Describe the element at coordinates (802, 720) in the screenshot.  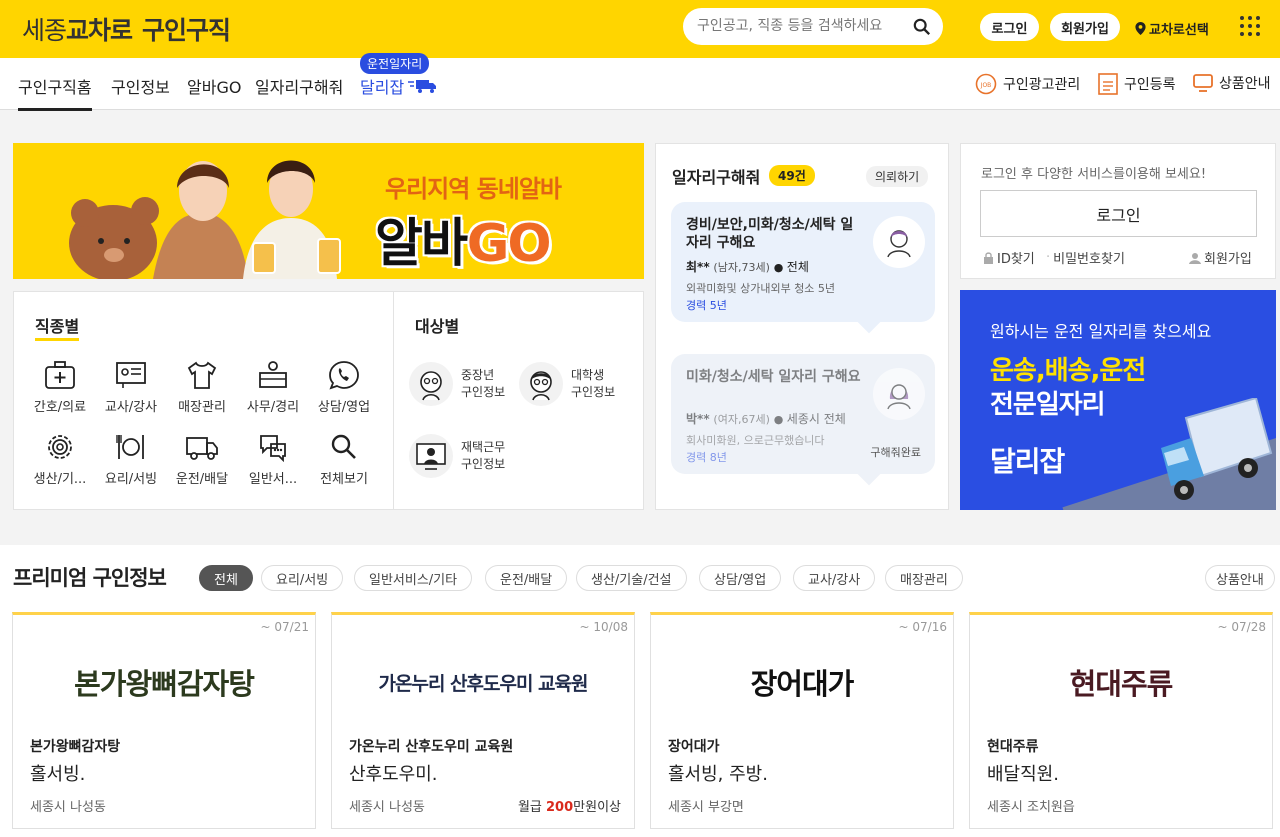
I see `job-card: ~ 07/16 장어대가 장어대가 홀서빙, 주방. 세종시 부강면` at that location.